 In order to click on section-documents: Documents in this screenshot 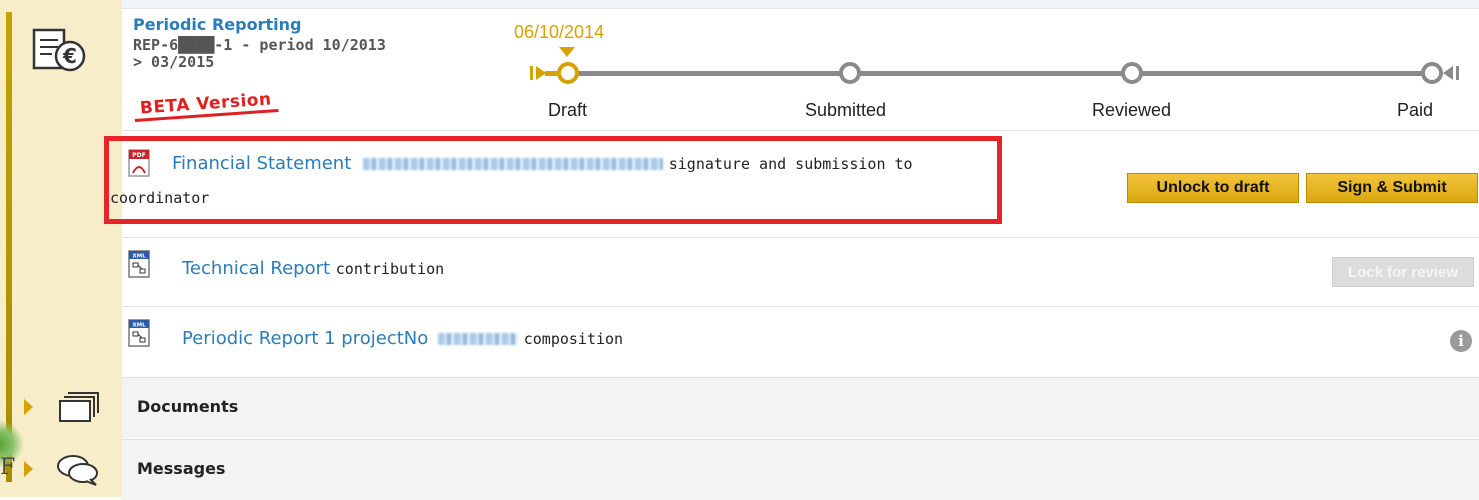, I will do `click(739, 407)`.